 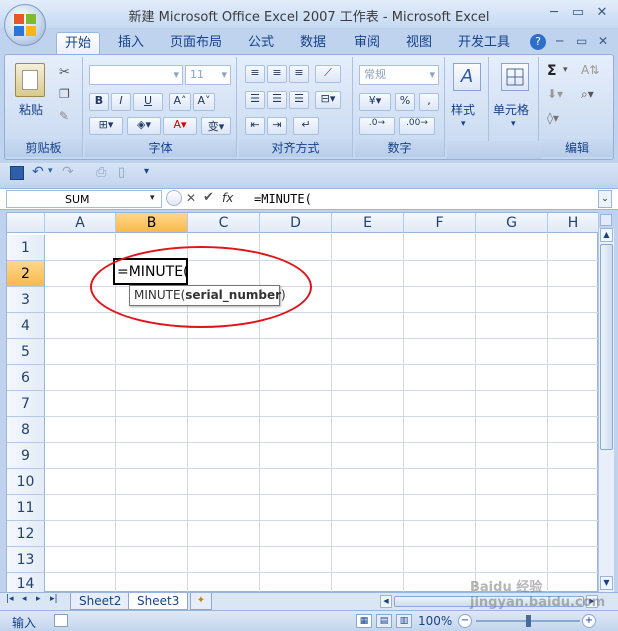 What do you see at coordinates (26, 430) in the screenshot?
I see `row-header: 8` at bounding box center [26, 430].